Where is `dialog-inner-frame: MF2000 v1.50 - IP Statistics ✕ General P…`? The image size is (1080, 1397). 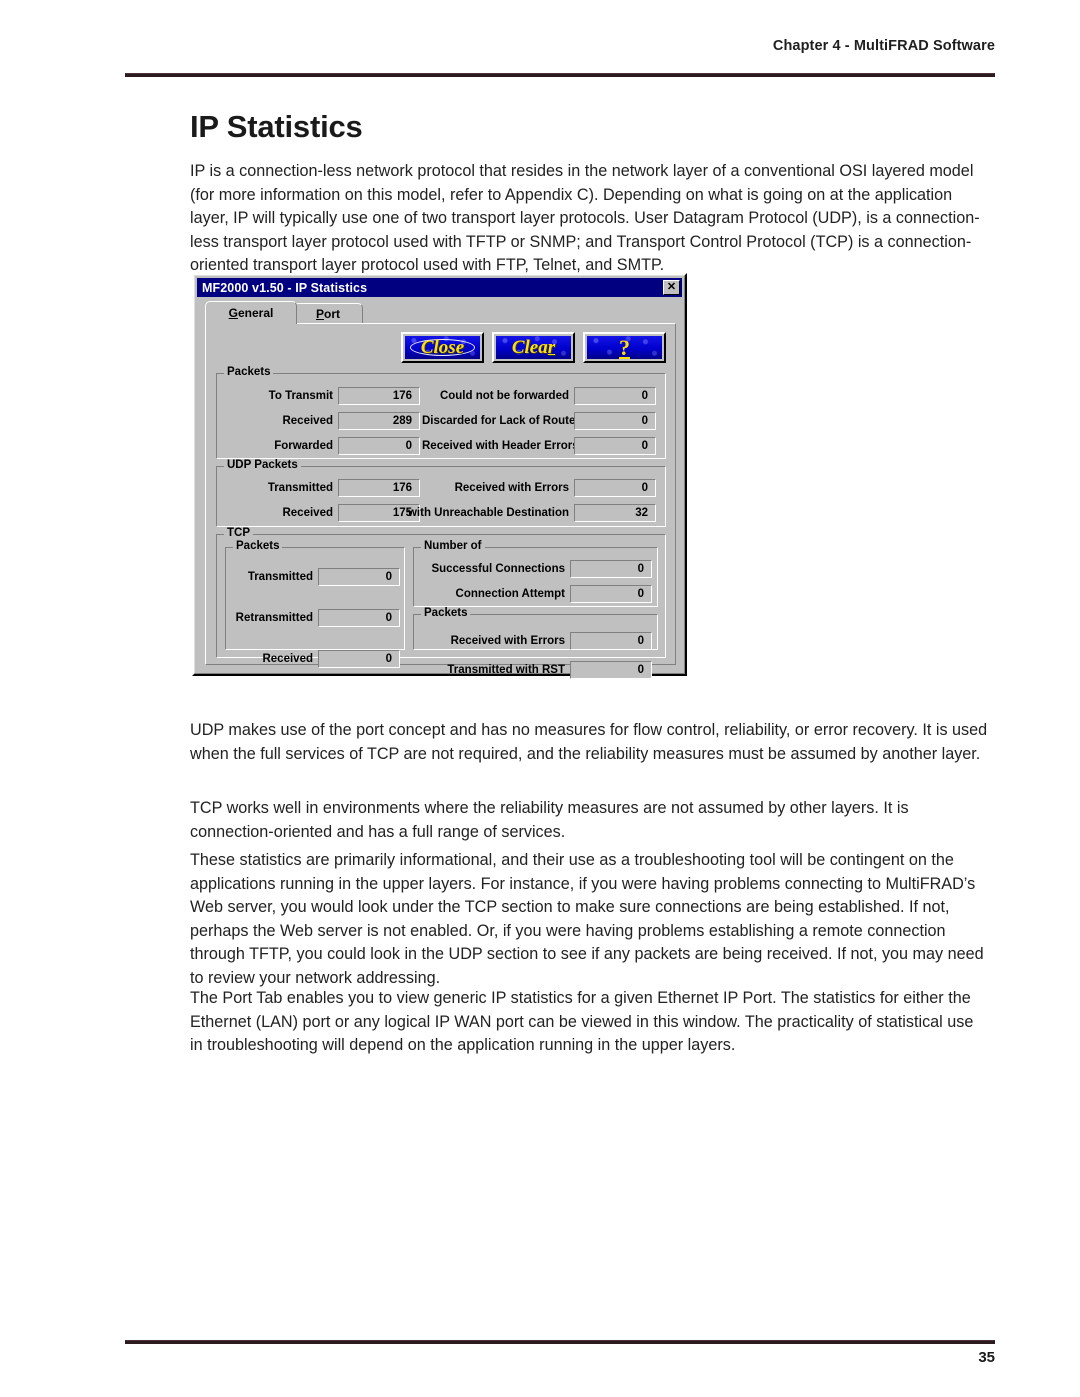
dialog-inner-frame: MF2000 v1.50 - IP Statistics ✕ General P… is located at coordinates (439, 477).